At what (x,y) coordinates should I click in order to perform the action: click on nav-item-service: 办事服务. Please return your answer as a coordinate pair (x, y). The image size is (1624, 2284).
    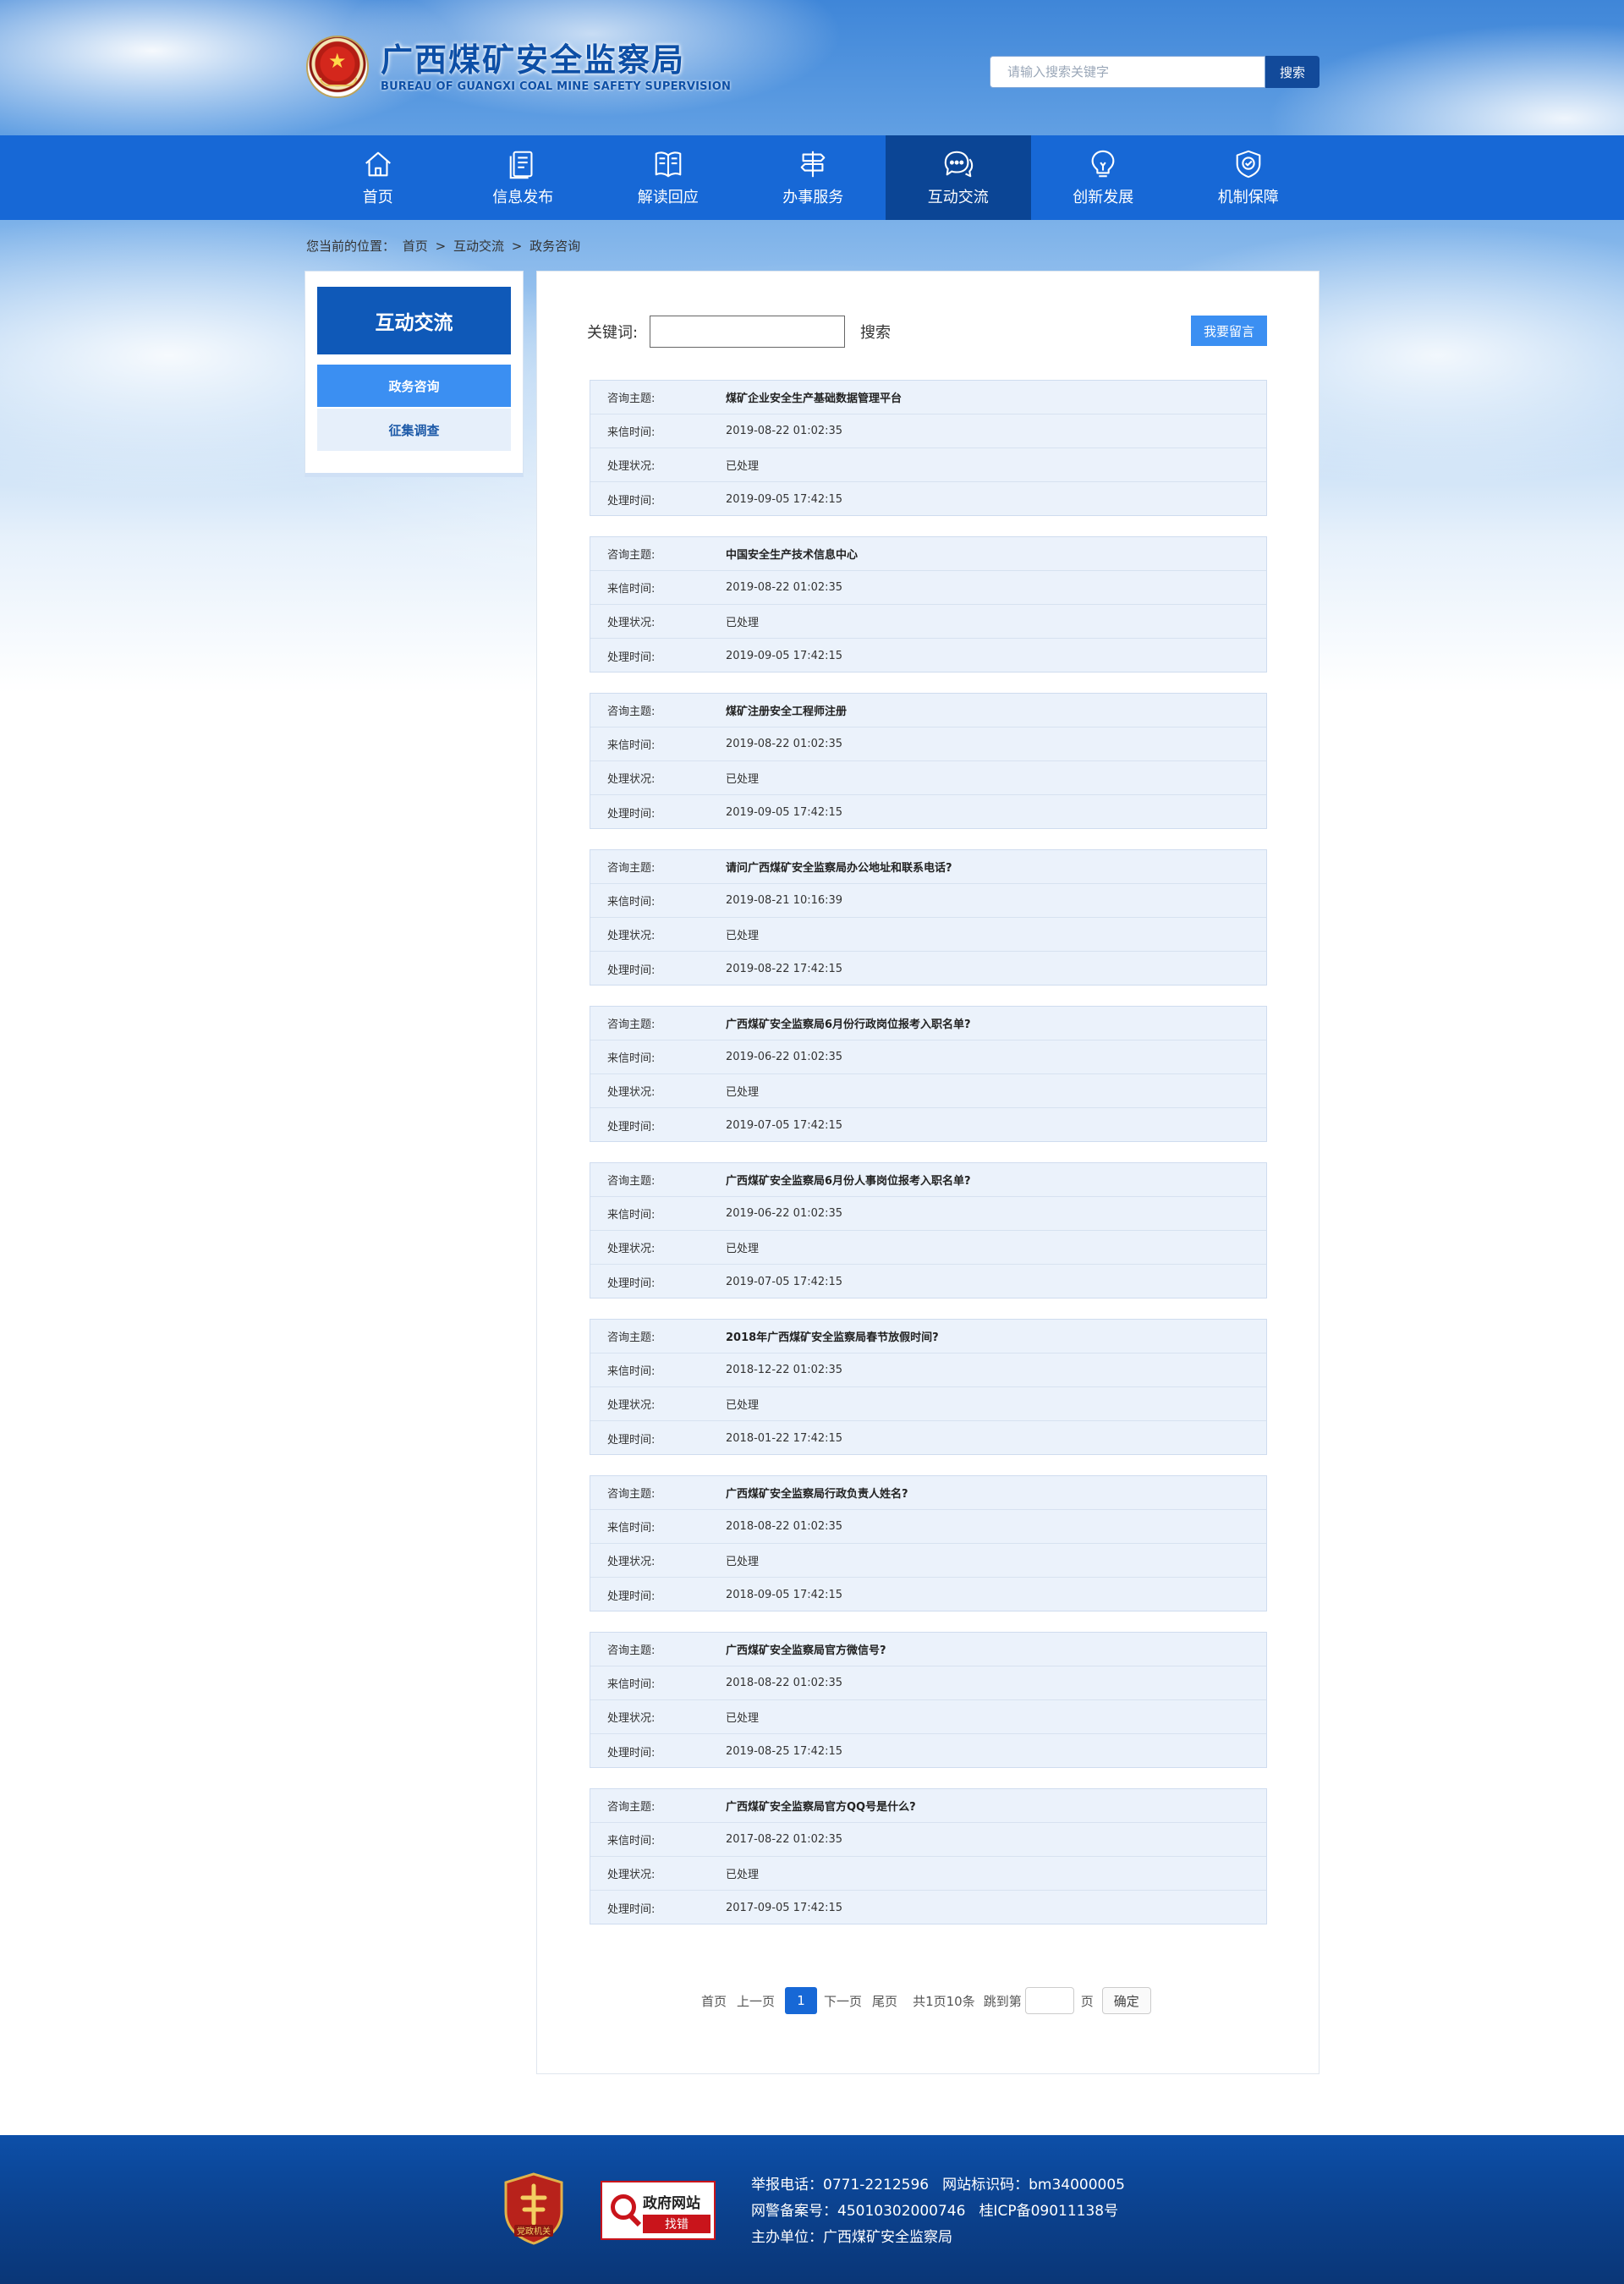
    Looking at the image, I should click on (814, 178).